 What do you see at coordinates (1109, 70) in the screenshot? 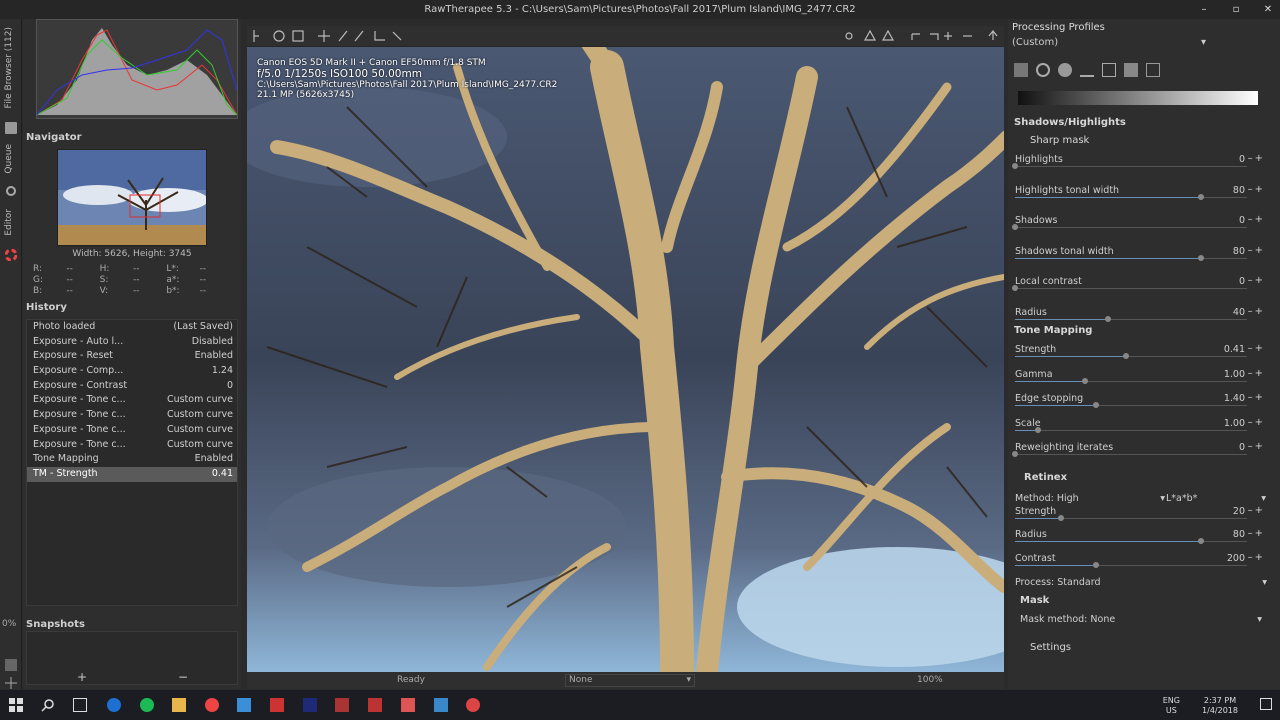
I see `transform-tab-icon` at bounding box center [1109, 70].